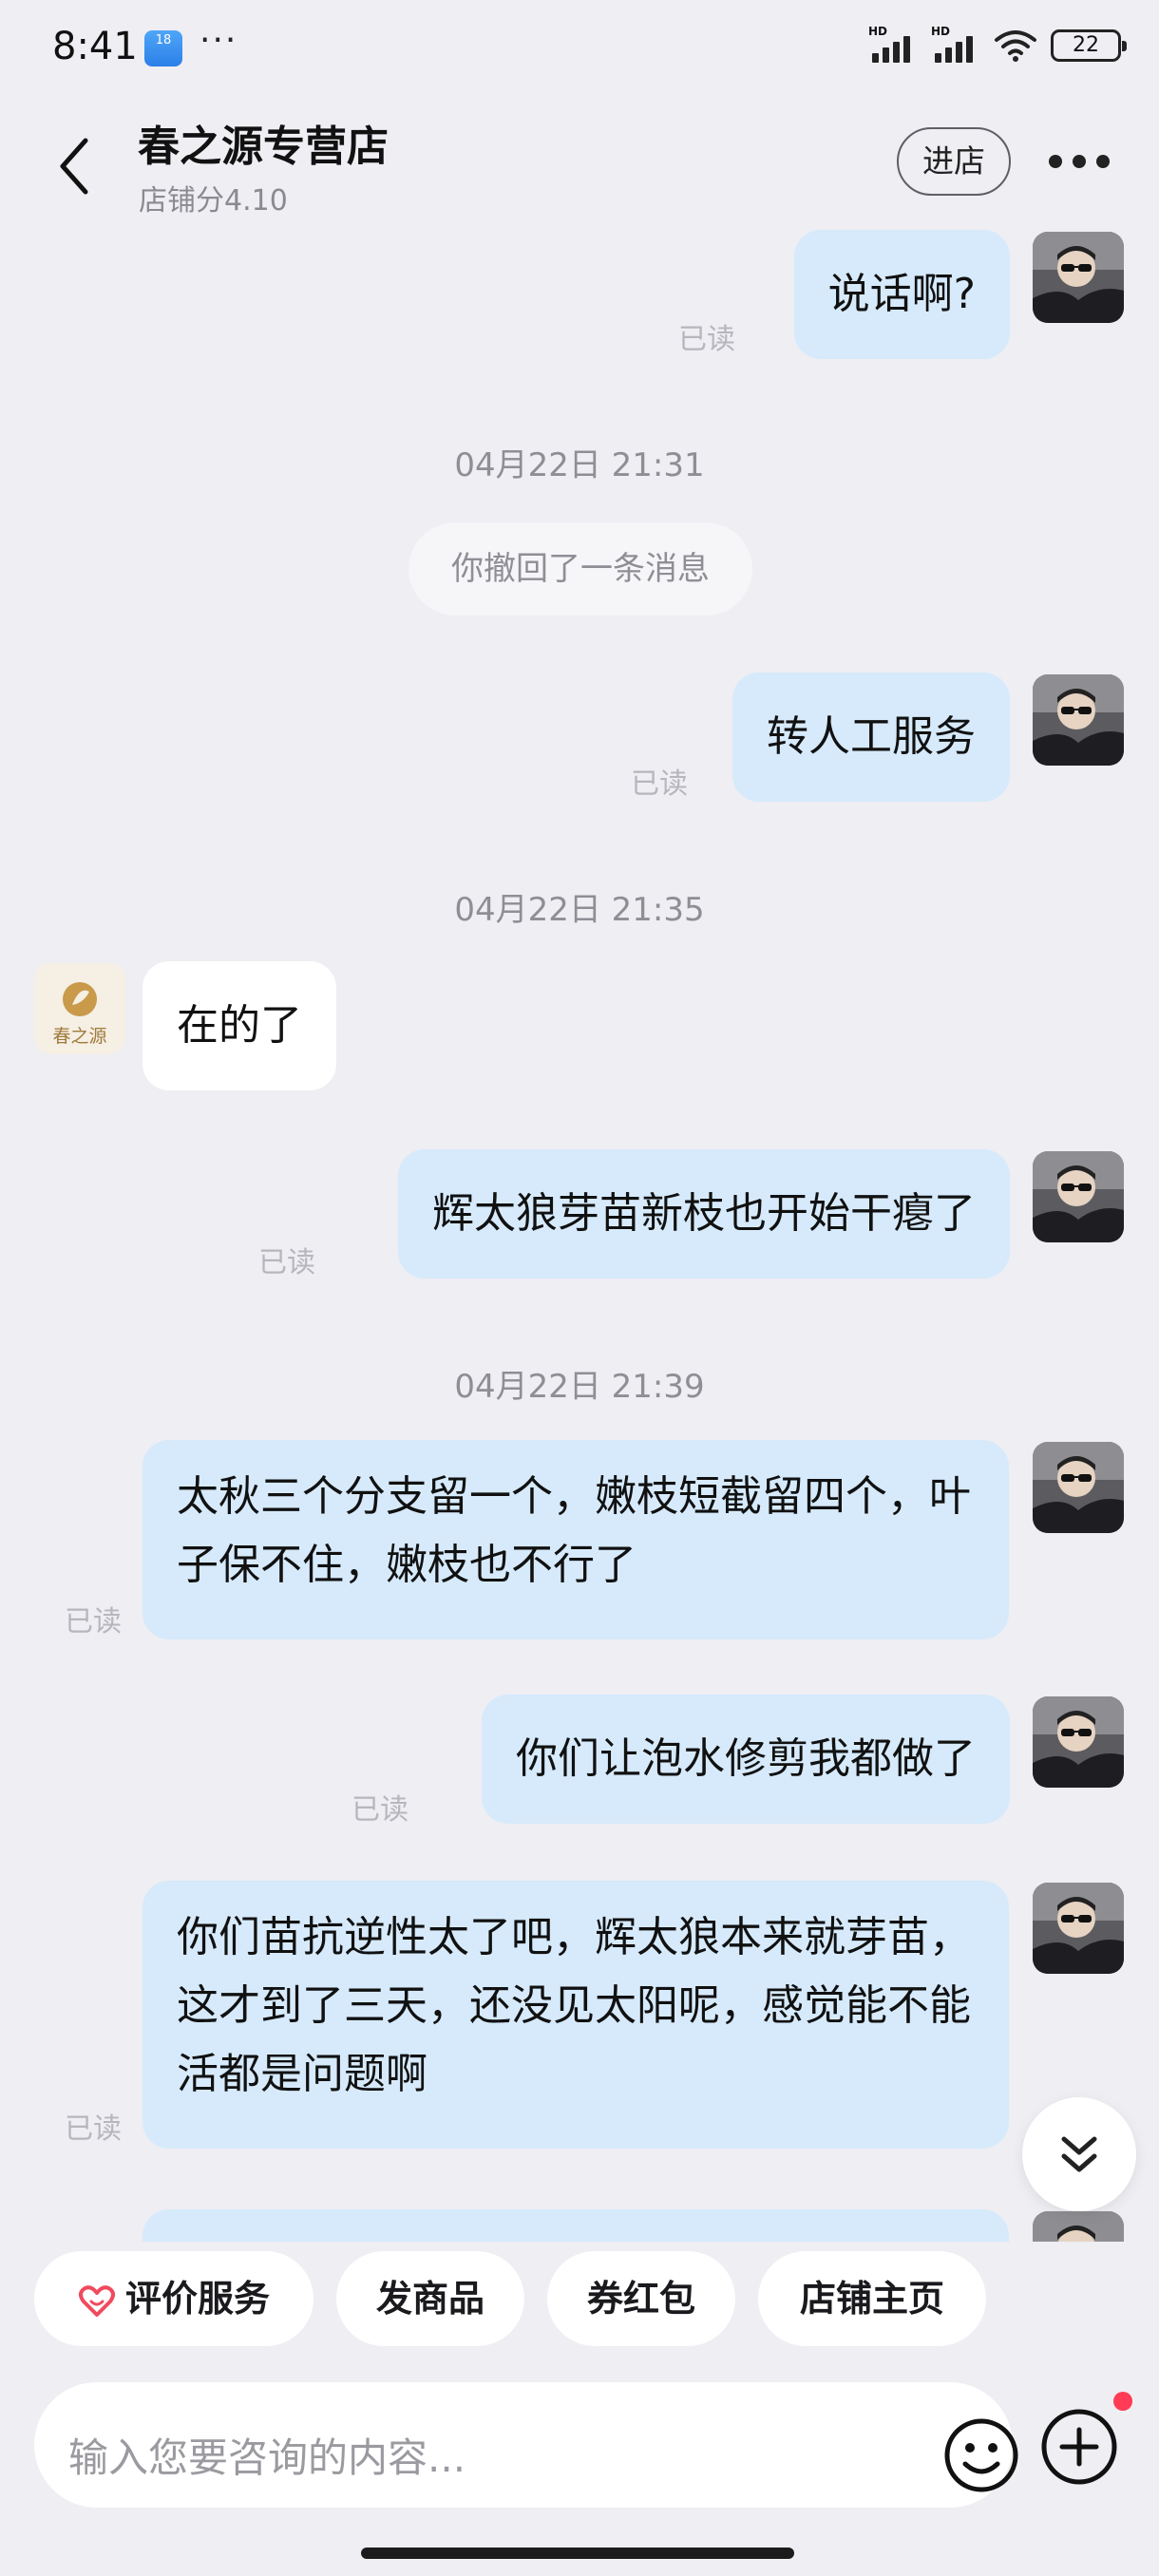 The width and height of the screenshot is (1159, 2576). Describe the element at coordinates (579, 1387) in the screenshot. I see `timestamp-separator: 04月22日 21:39` at that location.